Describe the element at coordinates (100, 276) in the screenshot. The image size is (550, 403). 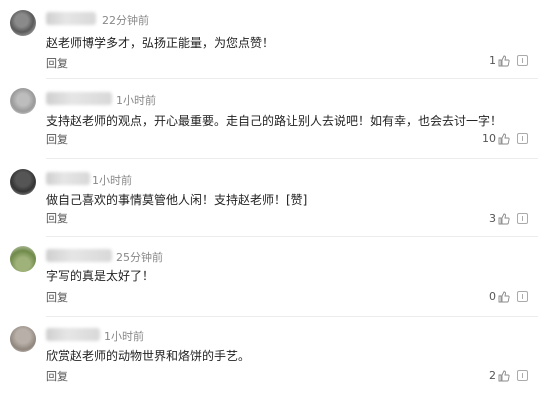
I see `comment-text: 字写的真是太好了！` at that location.